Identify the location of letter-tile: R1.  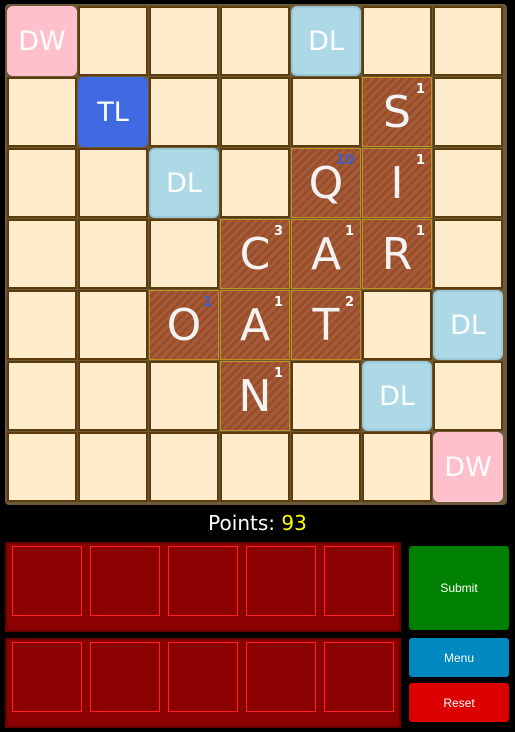
(397, 254).